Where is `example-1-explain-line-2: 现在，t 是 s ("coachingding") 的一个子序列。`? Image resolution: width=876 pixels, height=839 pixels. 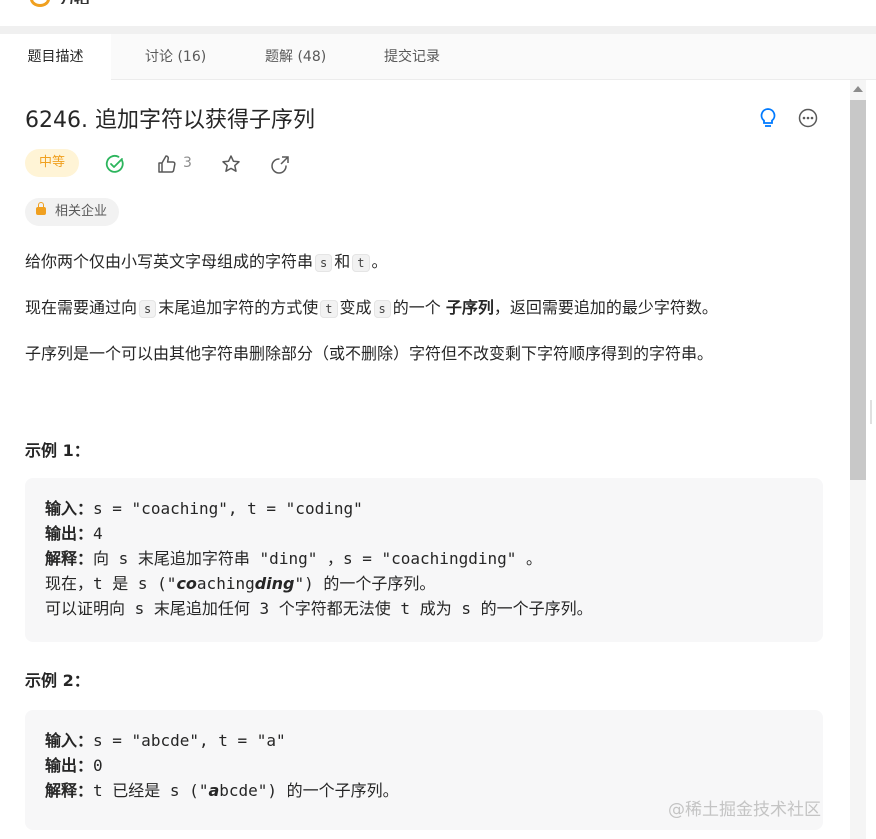
example-1-explain-line-2: 现在，t 是 s ("coachingding") 的一个子序列。 is located at coordinates (240, 584).